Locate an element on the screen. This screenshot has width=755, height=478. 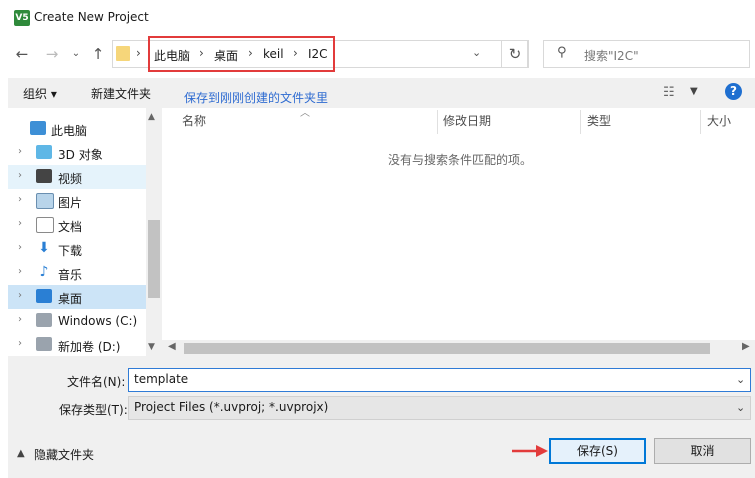
nav-item: › 文档 is located at coordinates (77, 225).